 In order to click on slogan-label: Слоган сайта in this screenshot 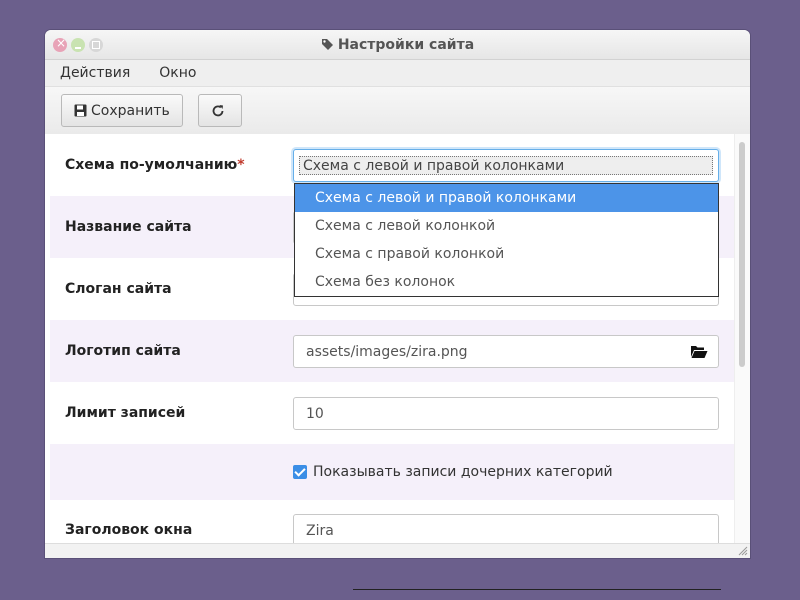, I will do `click(118, 289)`.